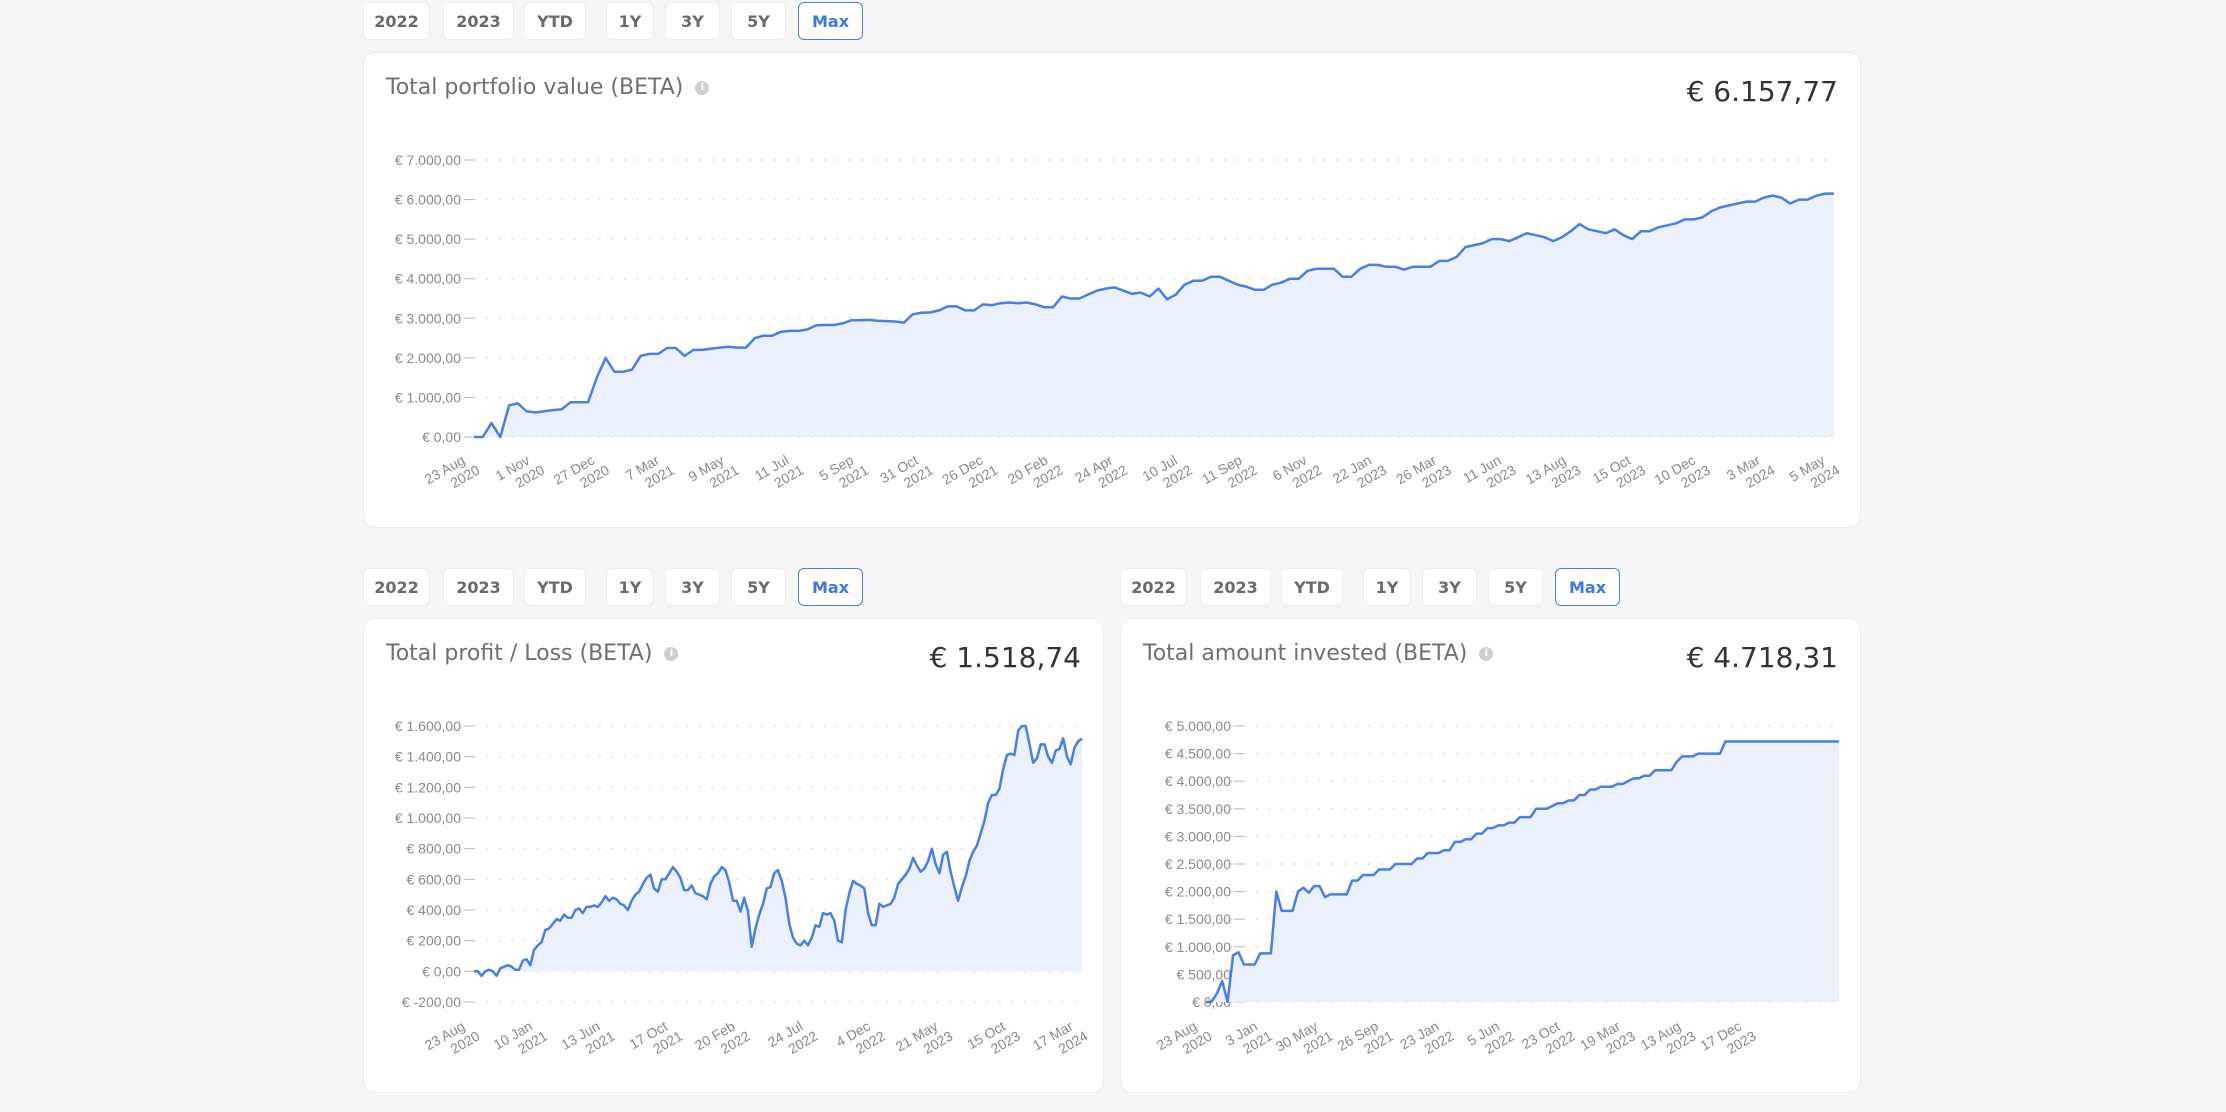  I want to click on y-tick-label: € 6.000,00, so click(428, 200).